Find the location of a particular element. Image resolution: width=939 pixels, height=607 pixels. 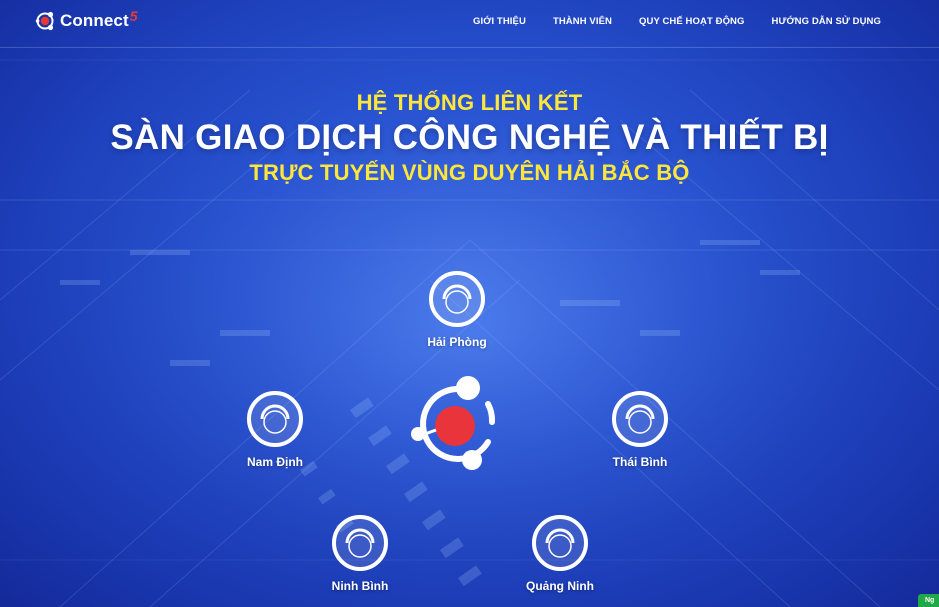

province-node-quang-ninh: Quảng Ninh is located at coordinates (560, 554).